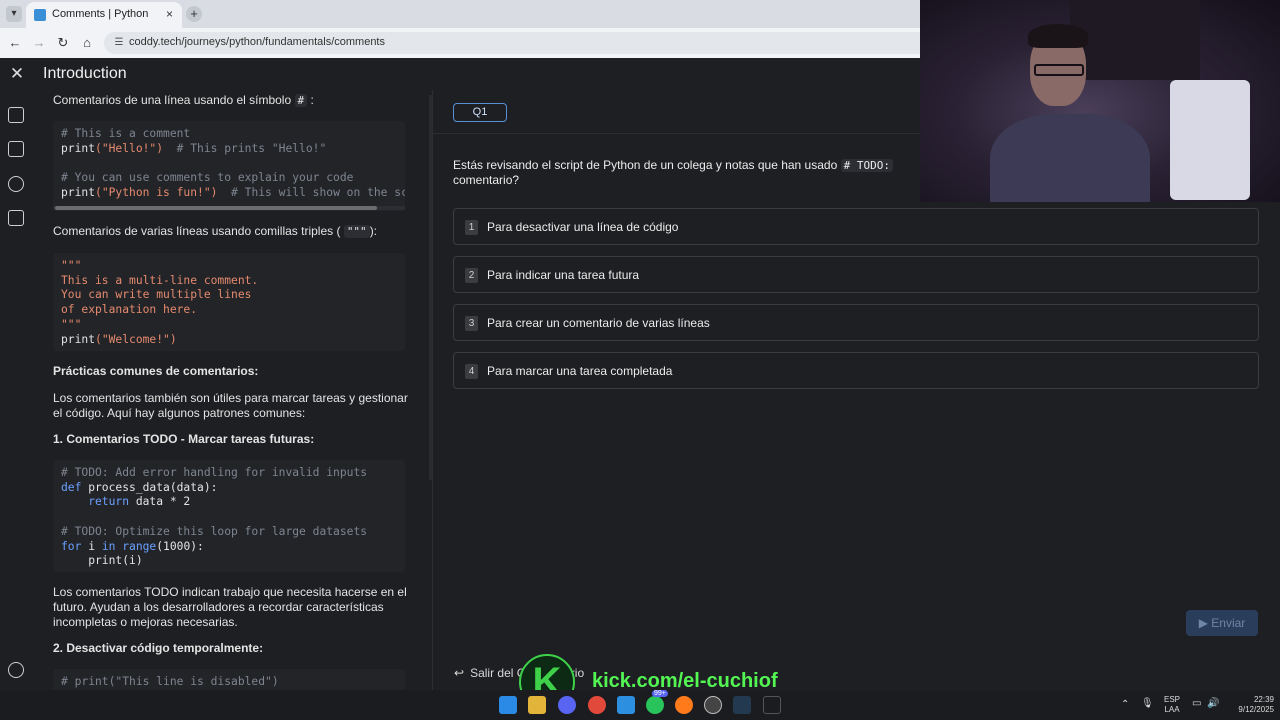  Describe the element at coordinates (866, 165) in the screenshot. I see `inline-code: # TODO:` at that location.